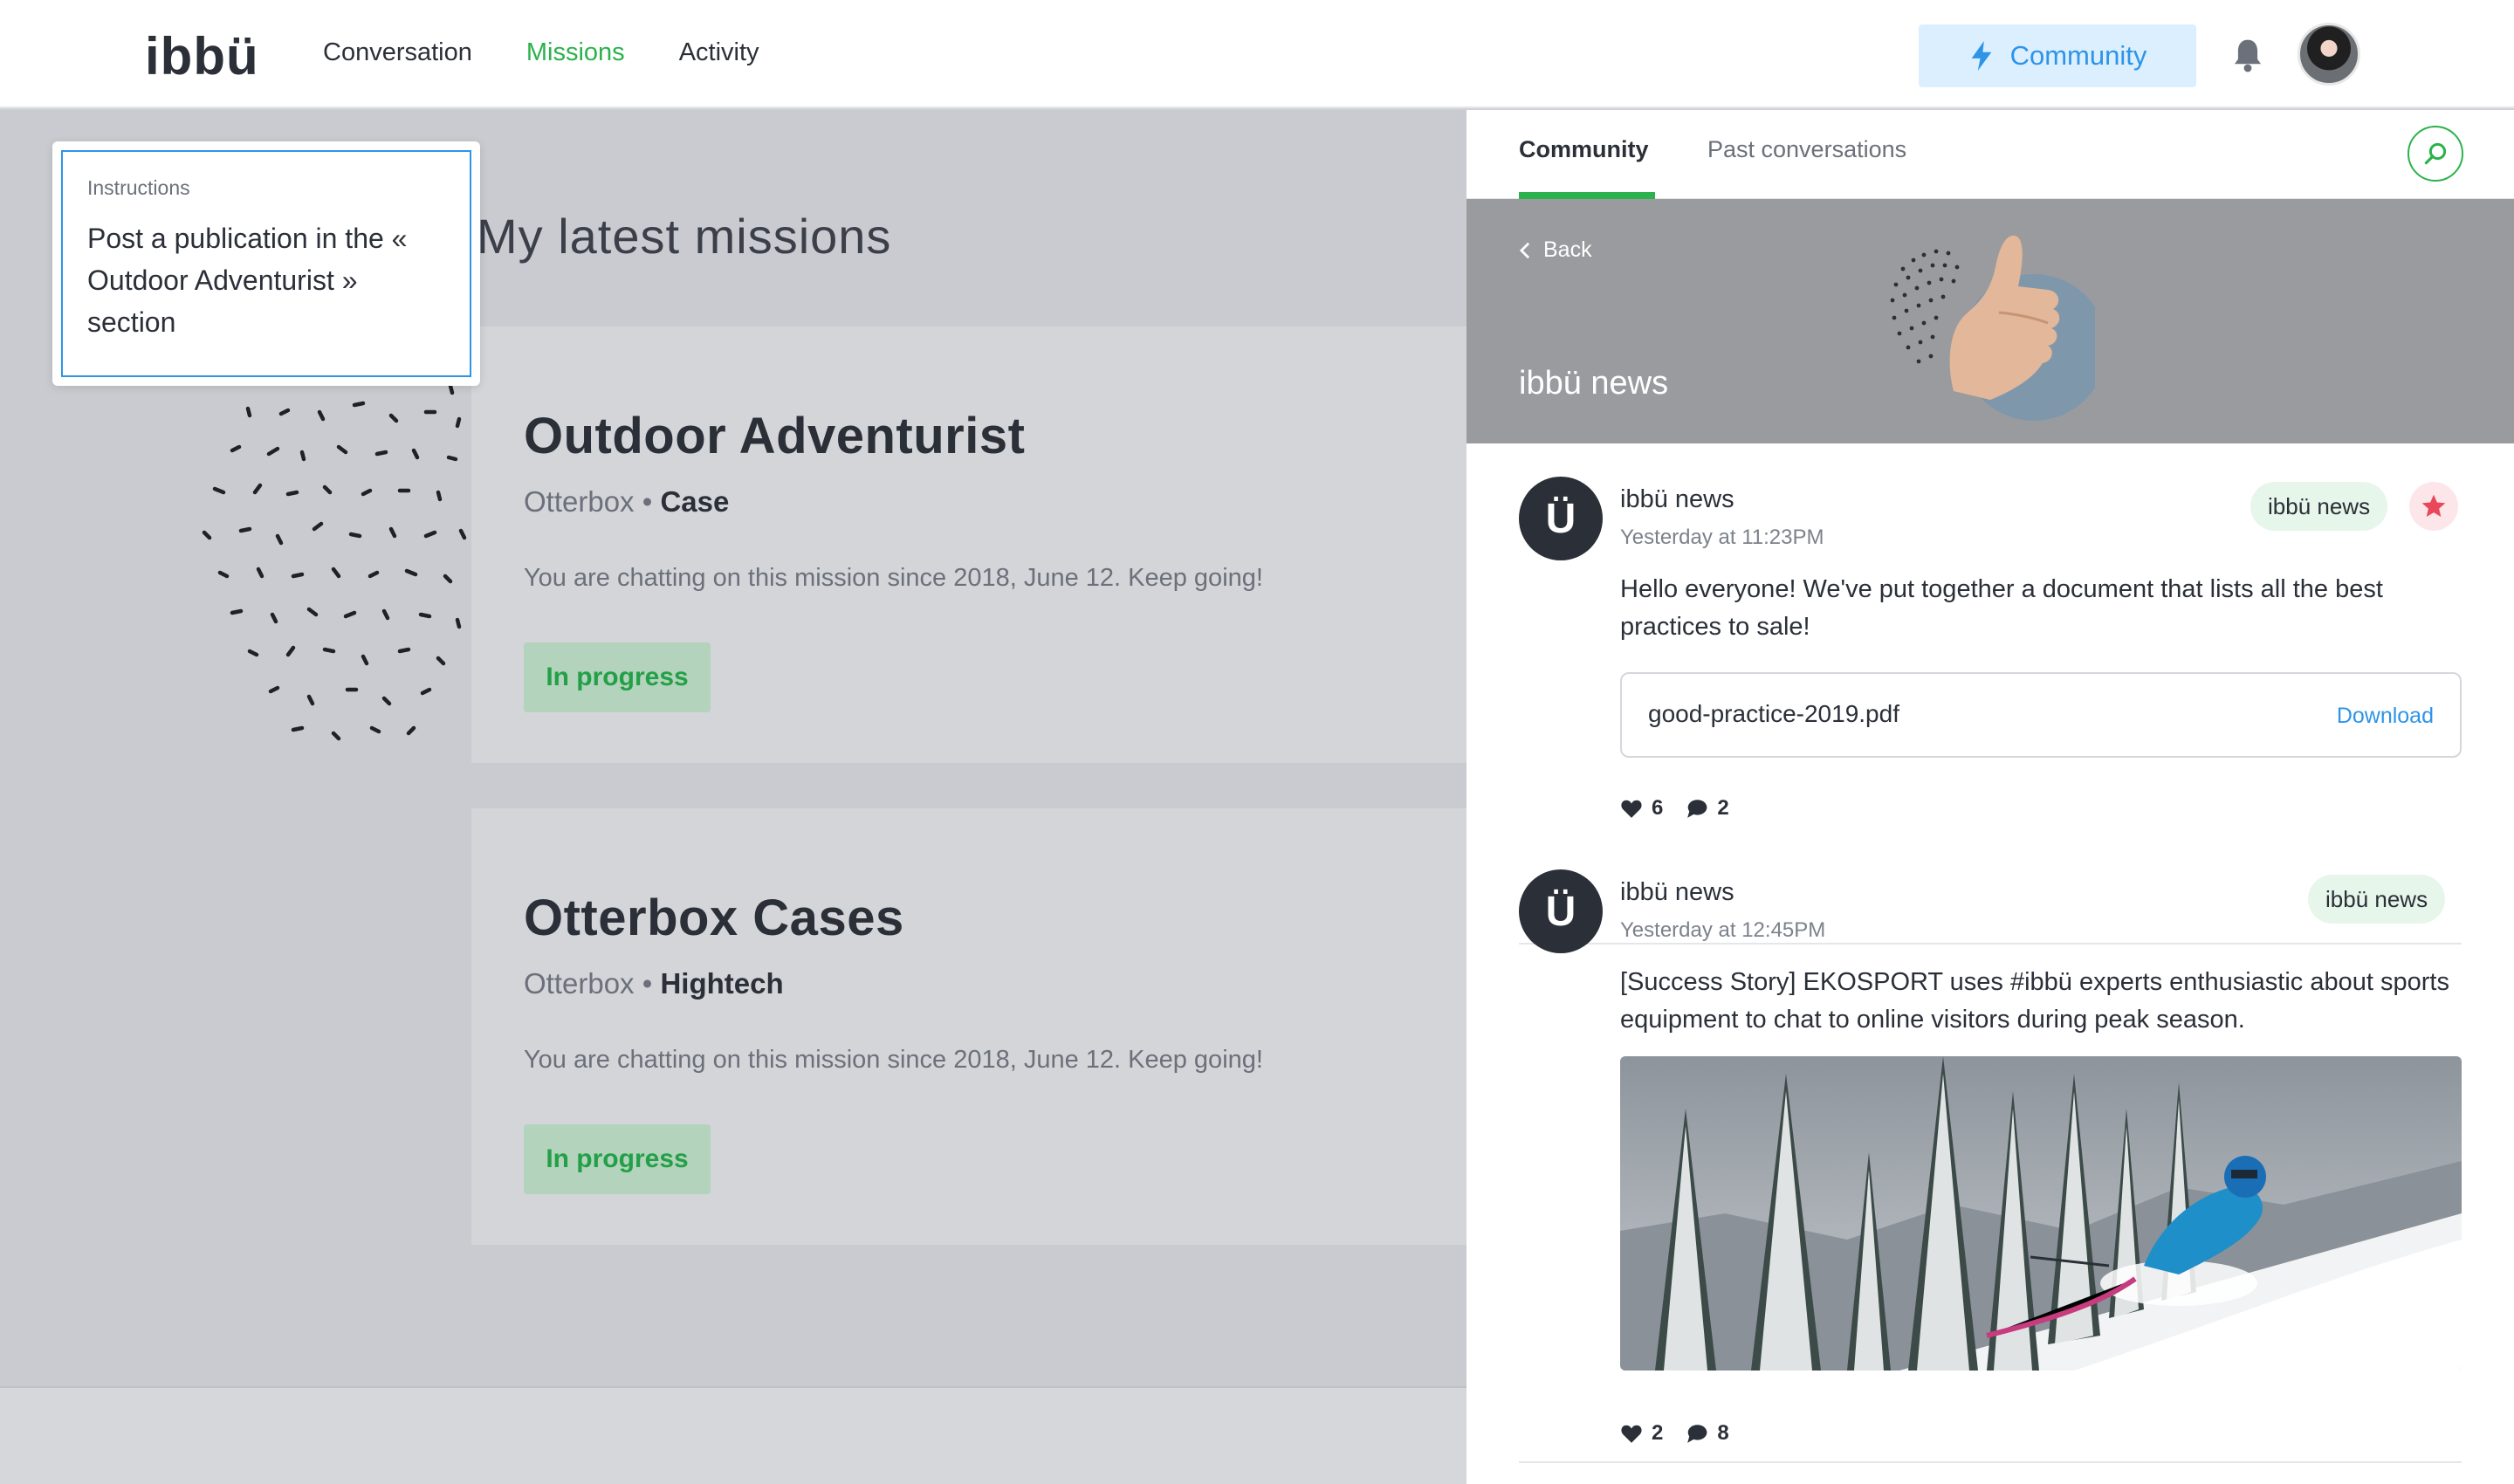  What do you see at coordinates (335, 555) in the screenshot?
I see `decorative-dot-pattern` at bounding box center [335, 555].